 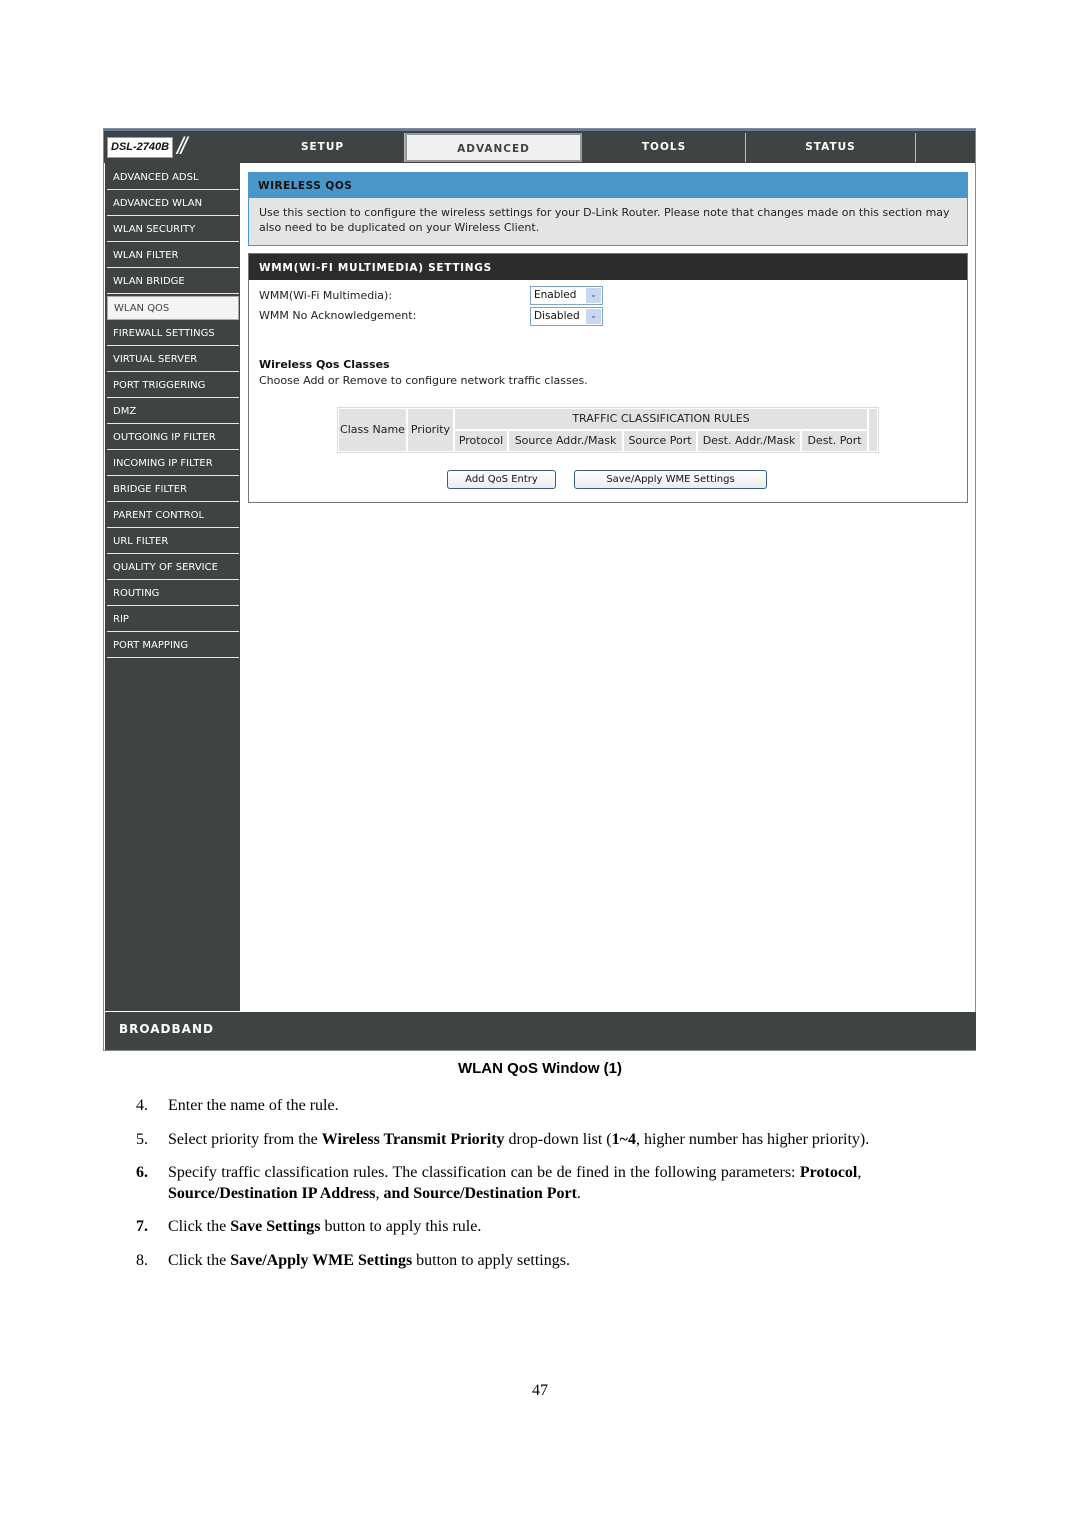 I want to click on wmm-settings-title: WMM(WI-FI MULTIMEDIA) SETTINGS, so click(x=608, y=267).